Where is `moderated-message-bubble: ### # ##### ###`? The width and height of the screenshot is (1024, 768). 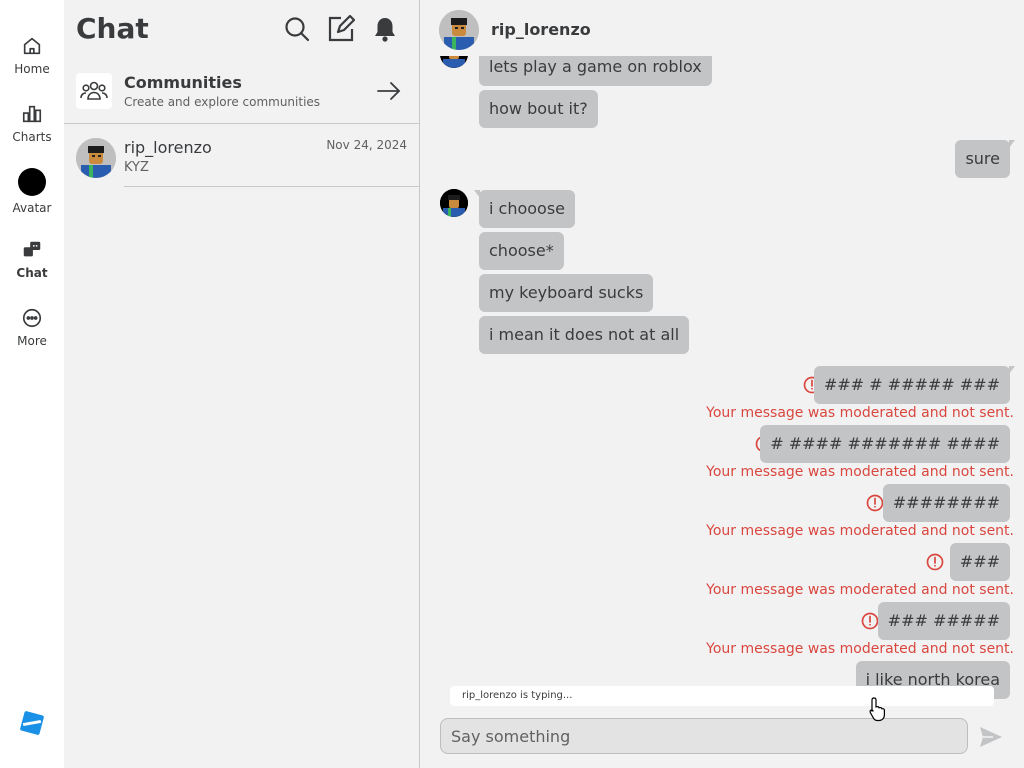 moderated-message-bubble: ### # ##### ### is located at coordinates (914, 385).